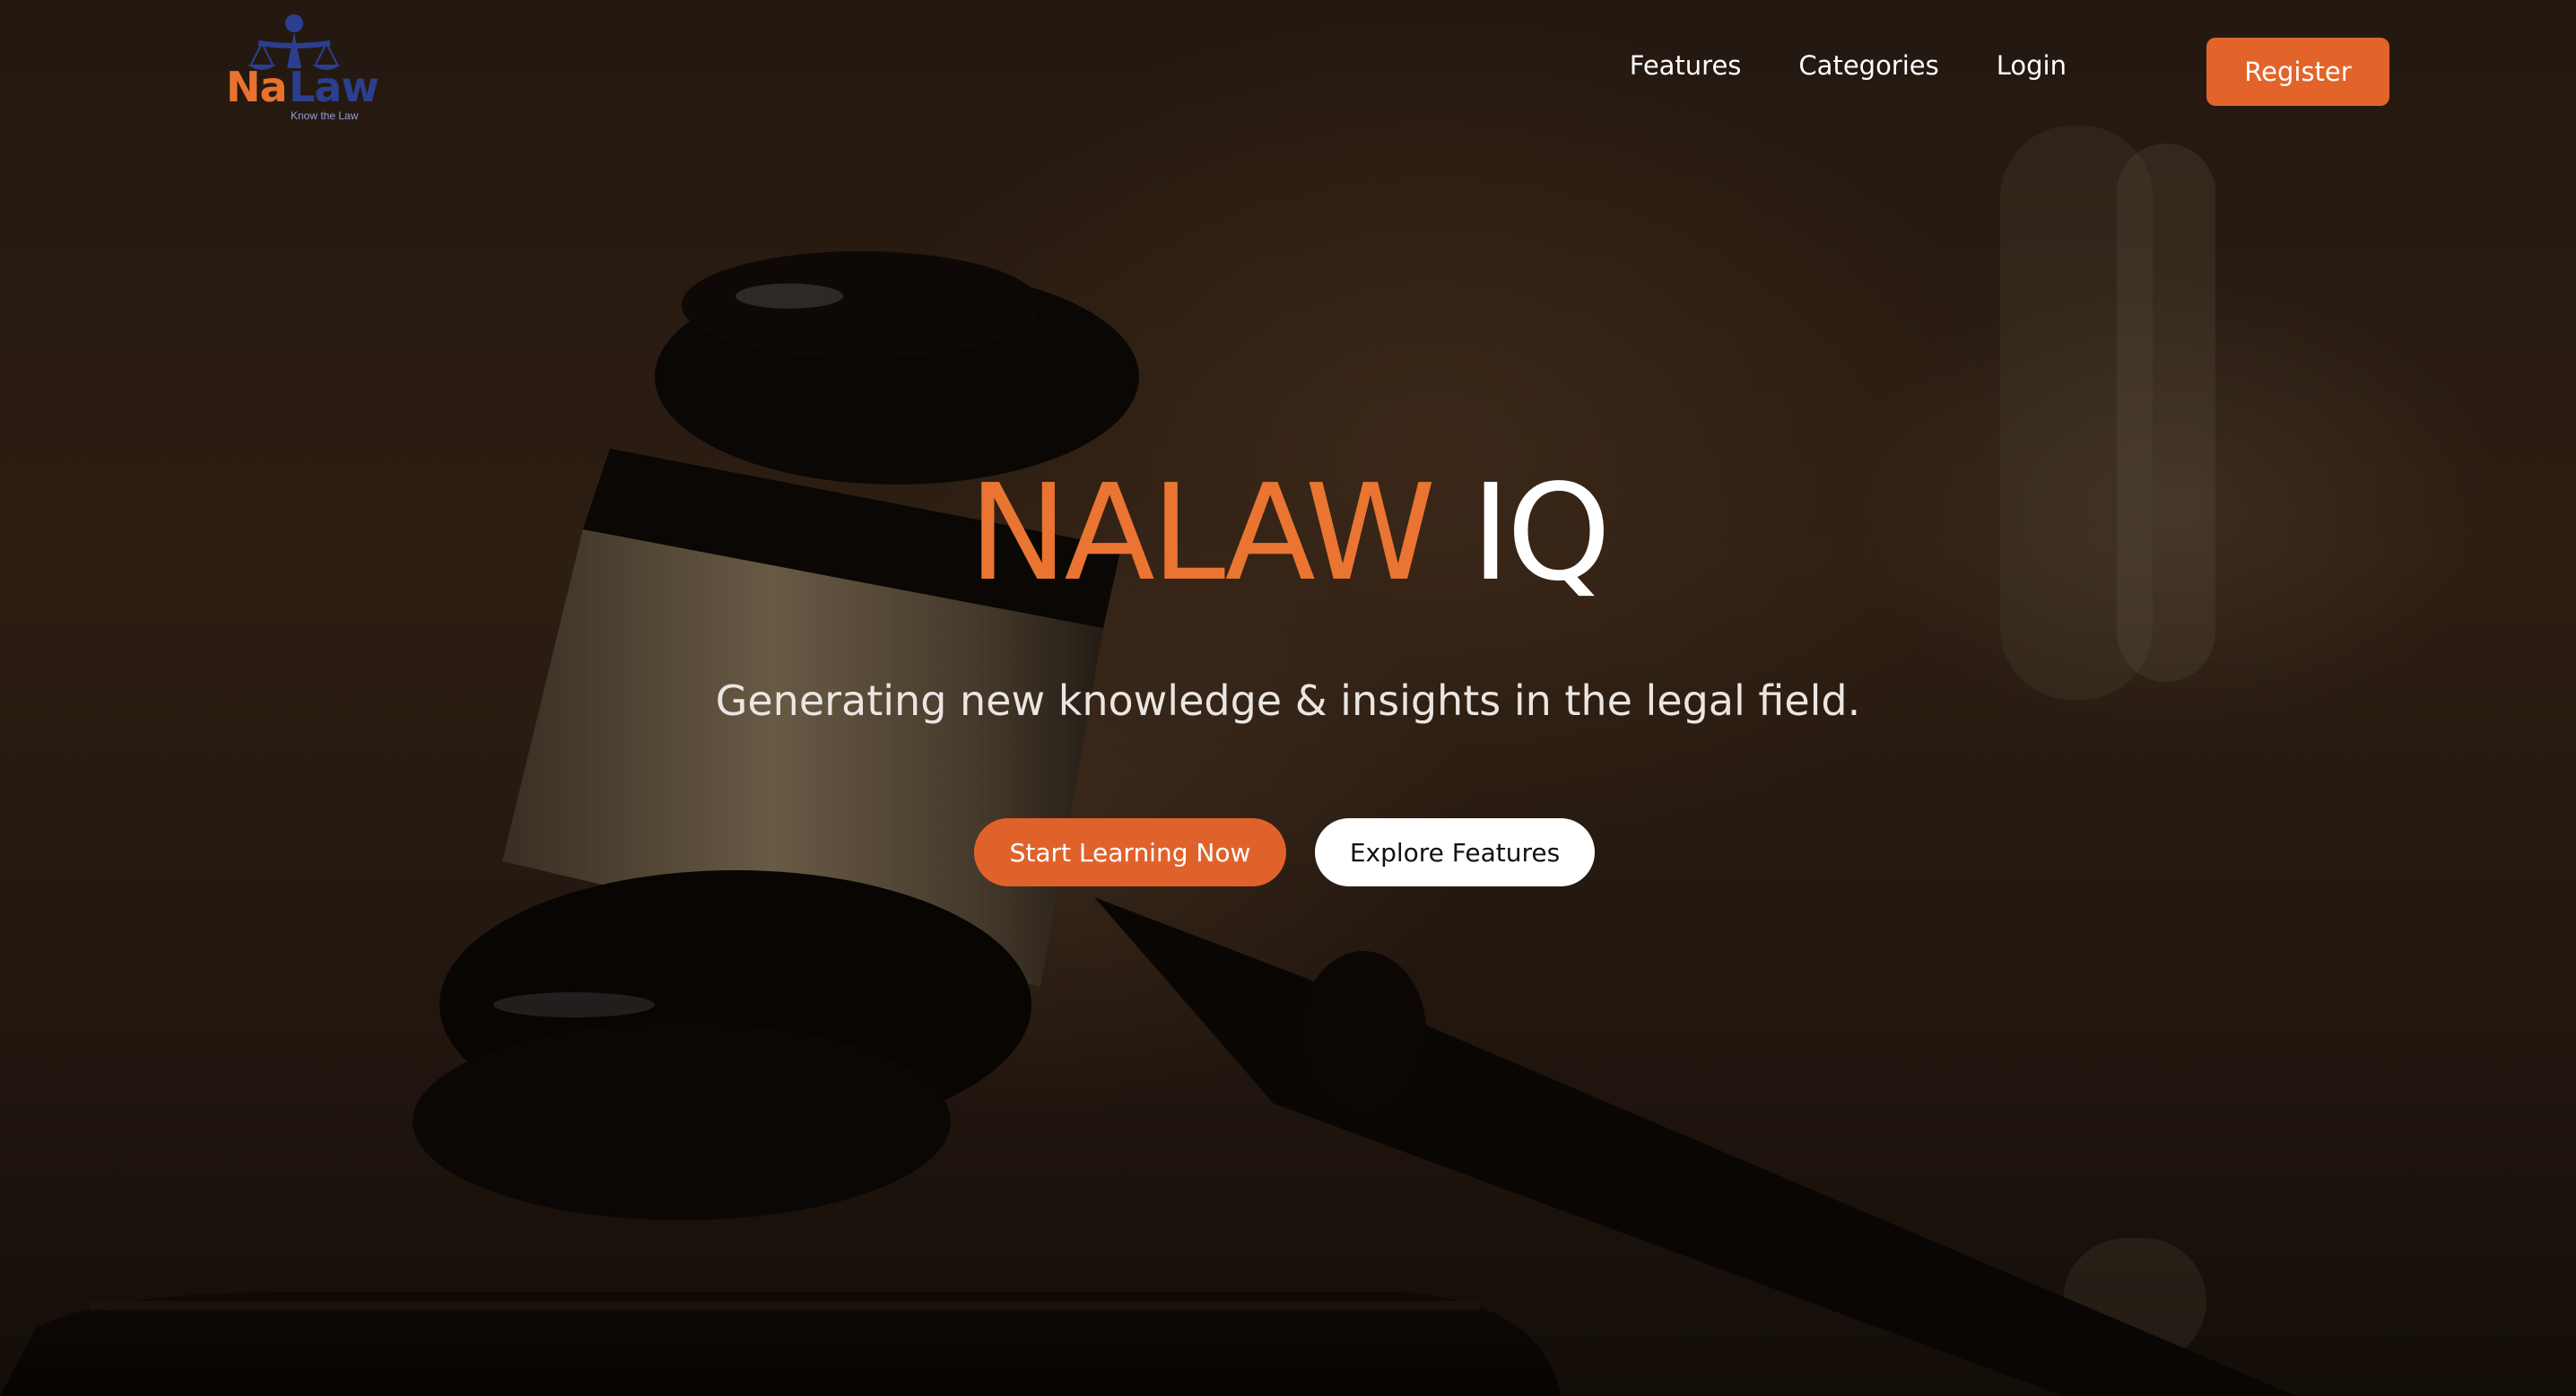  What do you see at coordinates (334, 87) in the screenshot?
I see `logo-text-law: Law` at bounding box center [334, 87].